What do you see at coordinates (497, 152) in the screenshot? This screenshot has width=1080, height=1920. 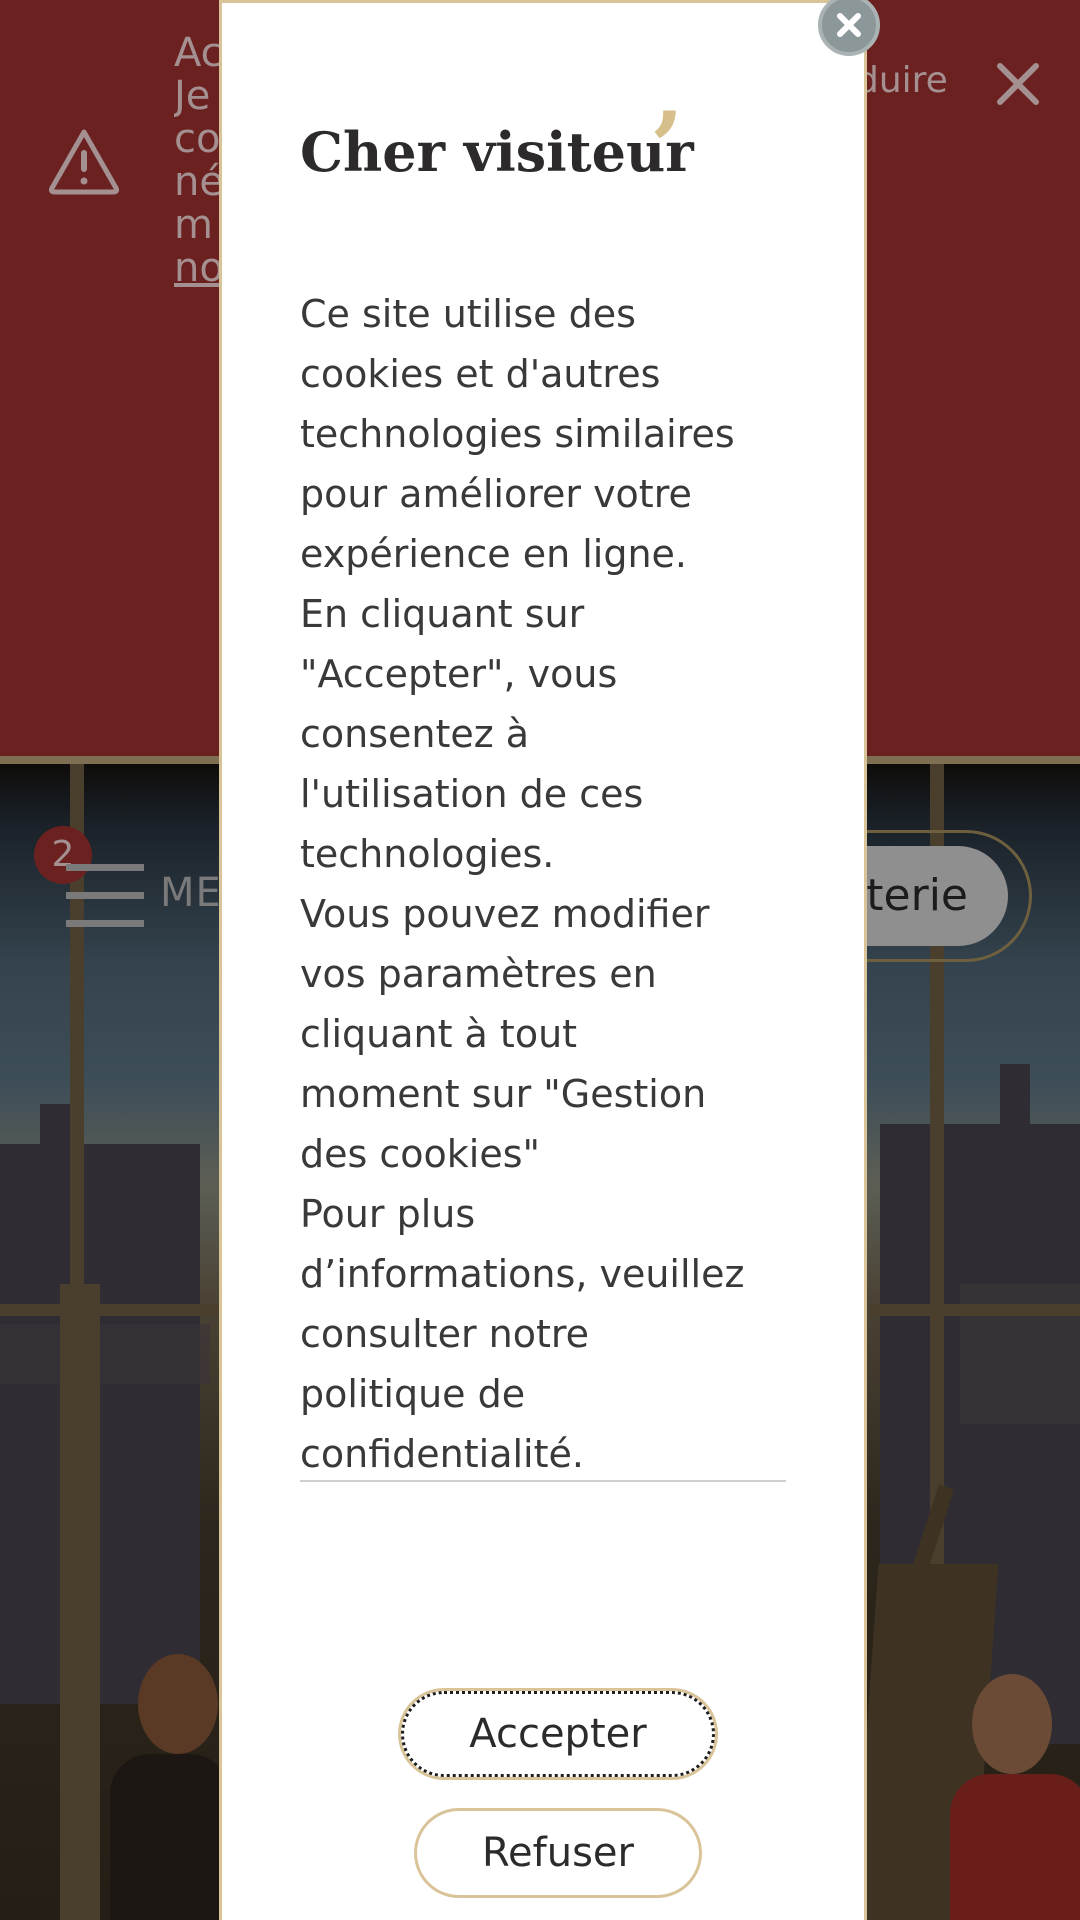 I see `modal-title: Cher visiteur` at bounding box center [497, 152].